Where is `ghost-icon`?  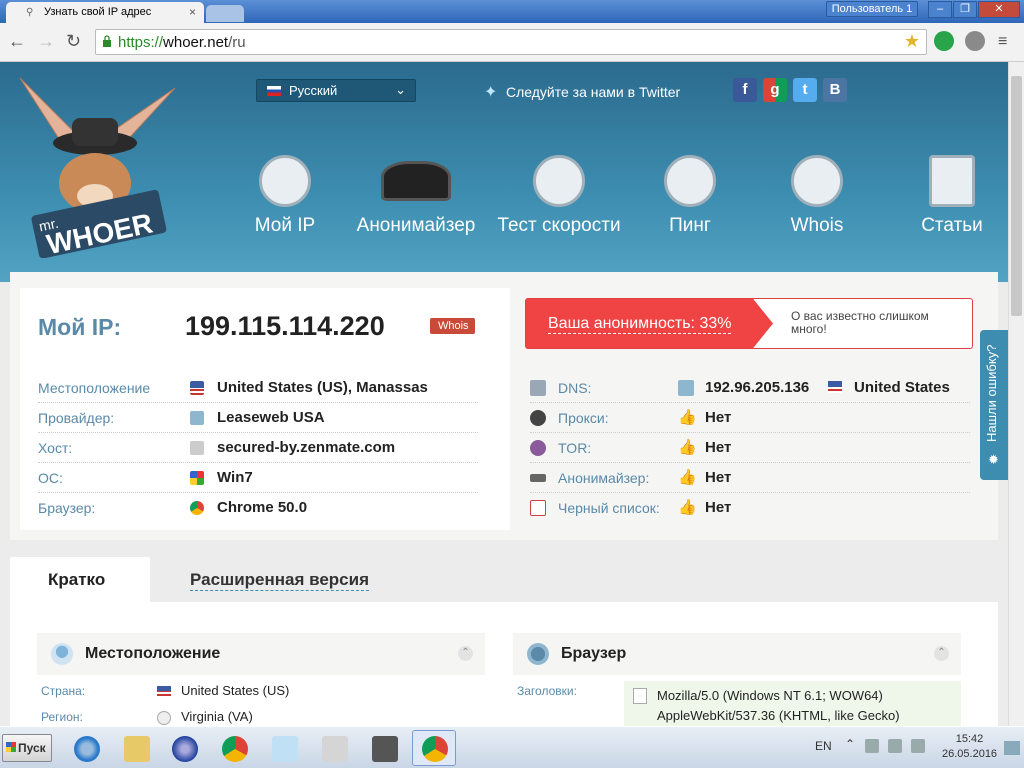
ghost-icon is located at coordinates (385, 749).